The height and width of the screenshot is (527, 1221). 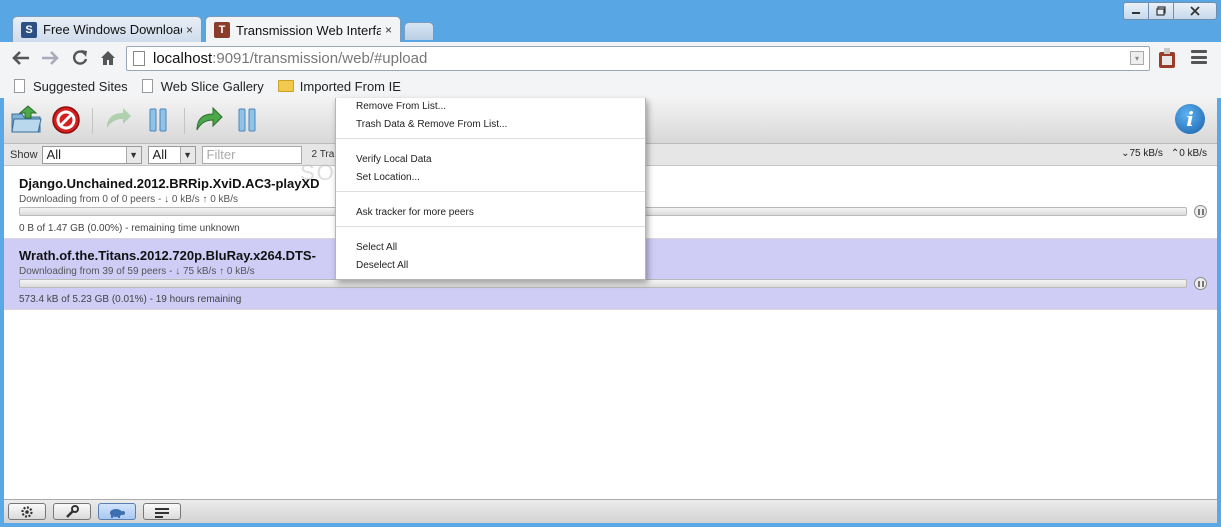 What do you see at coordinates (112, 29) in the screenshot?
I see `tab-label: Free Windows Downloads` at bounding box center [112, 29].